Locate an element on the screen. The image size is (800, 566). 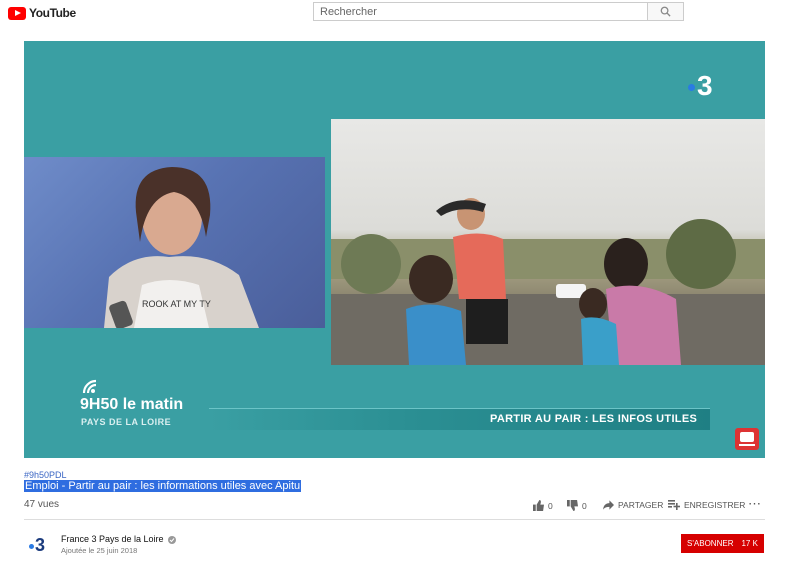
thumbs-up-icon is located at coordinates (538, 505).